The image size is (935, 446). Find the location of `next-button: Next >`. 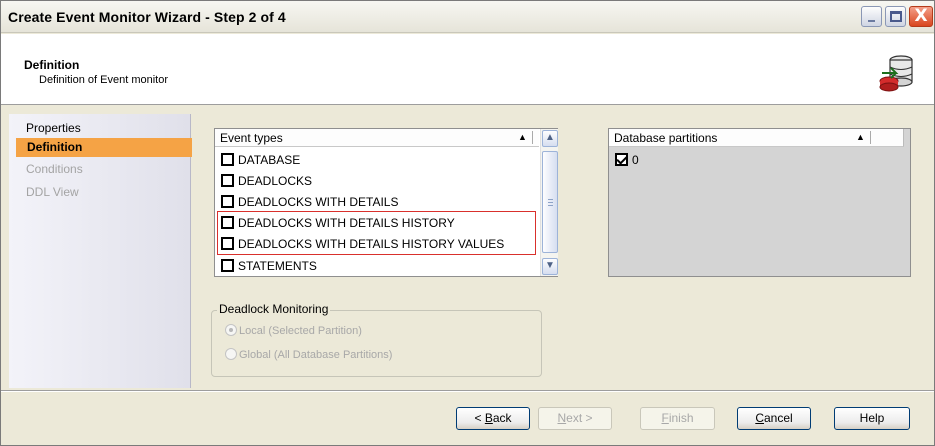

next-button: Next > is located at coordinates (575, 418).